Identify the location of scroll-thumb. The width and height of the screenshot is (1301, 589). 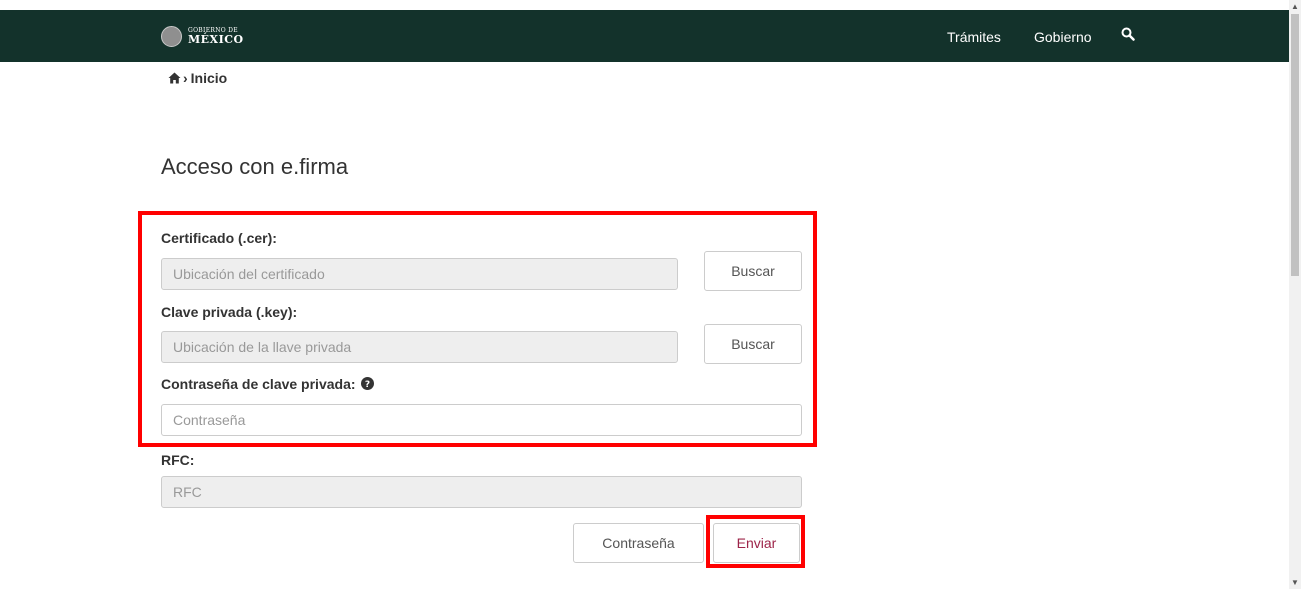
(1295, 145).